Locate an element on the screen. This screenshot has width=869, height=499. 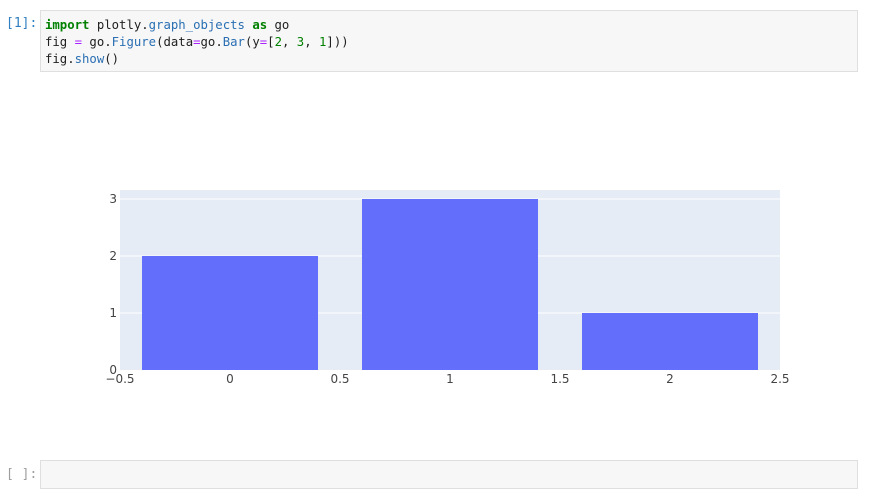
code-token: [ is located at coordinates (271, 42).